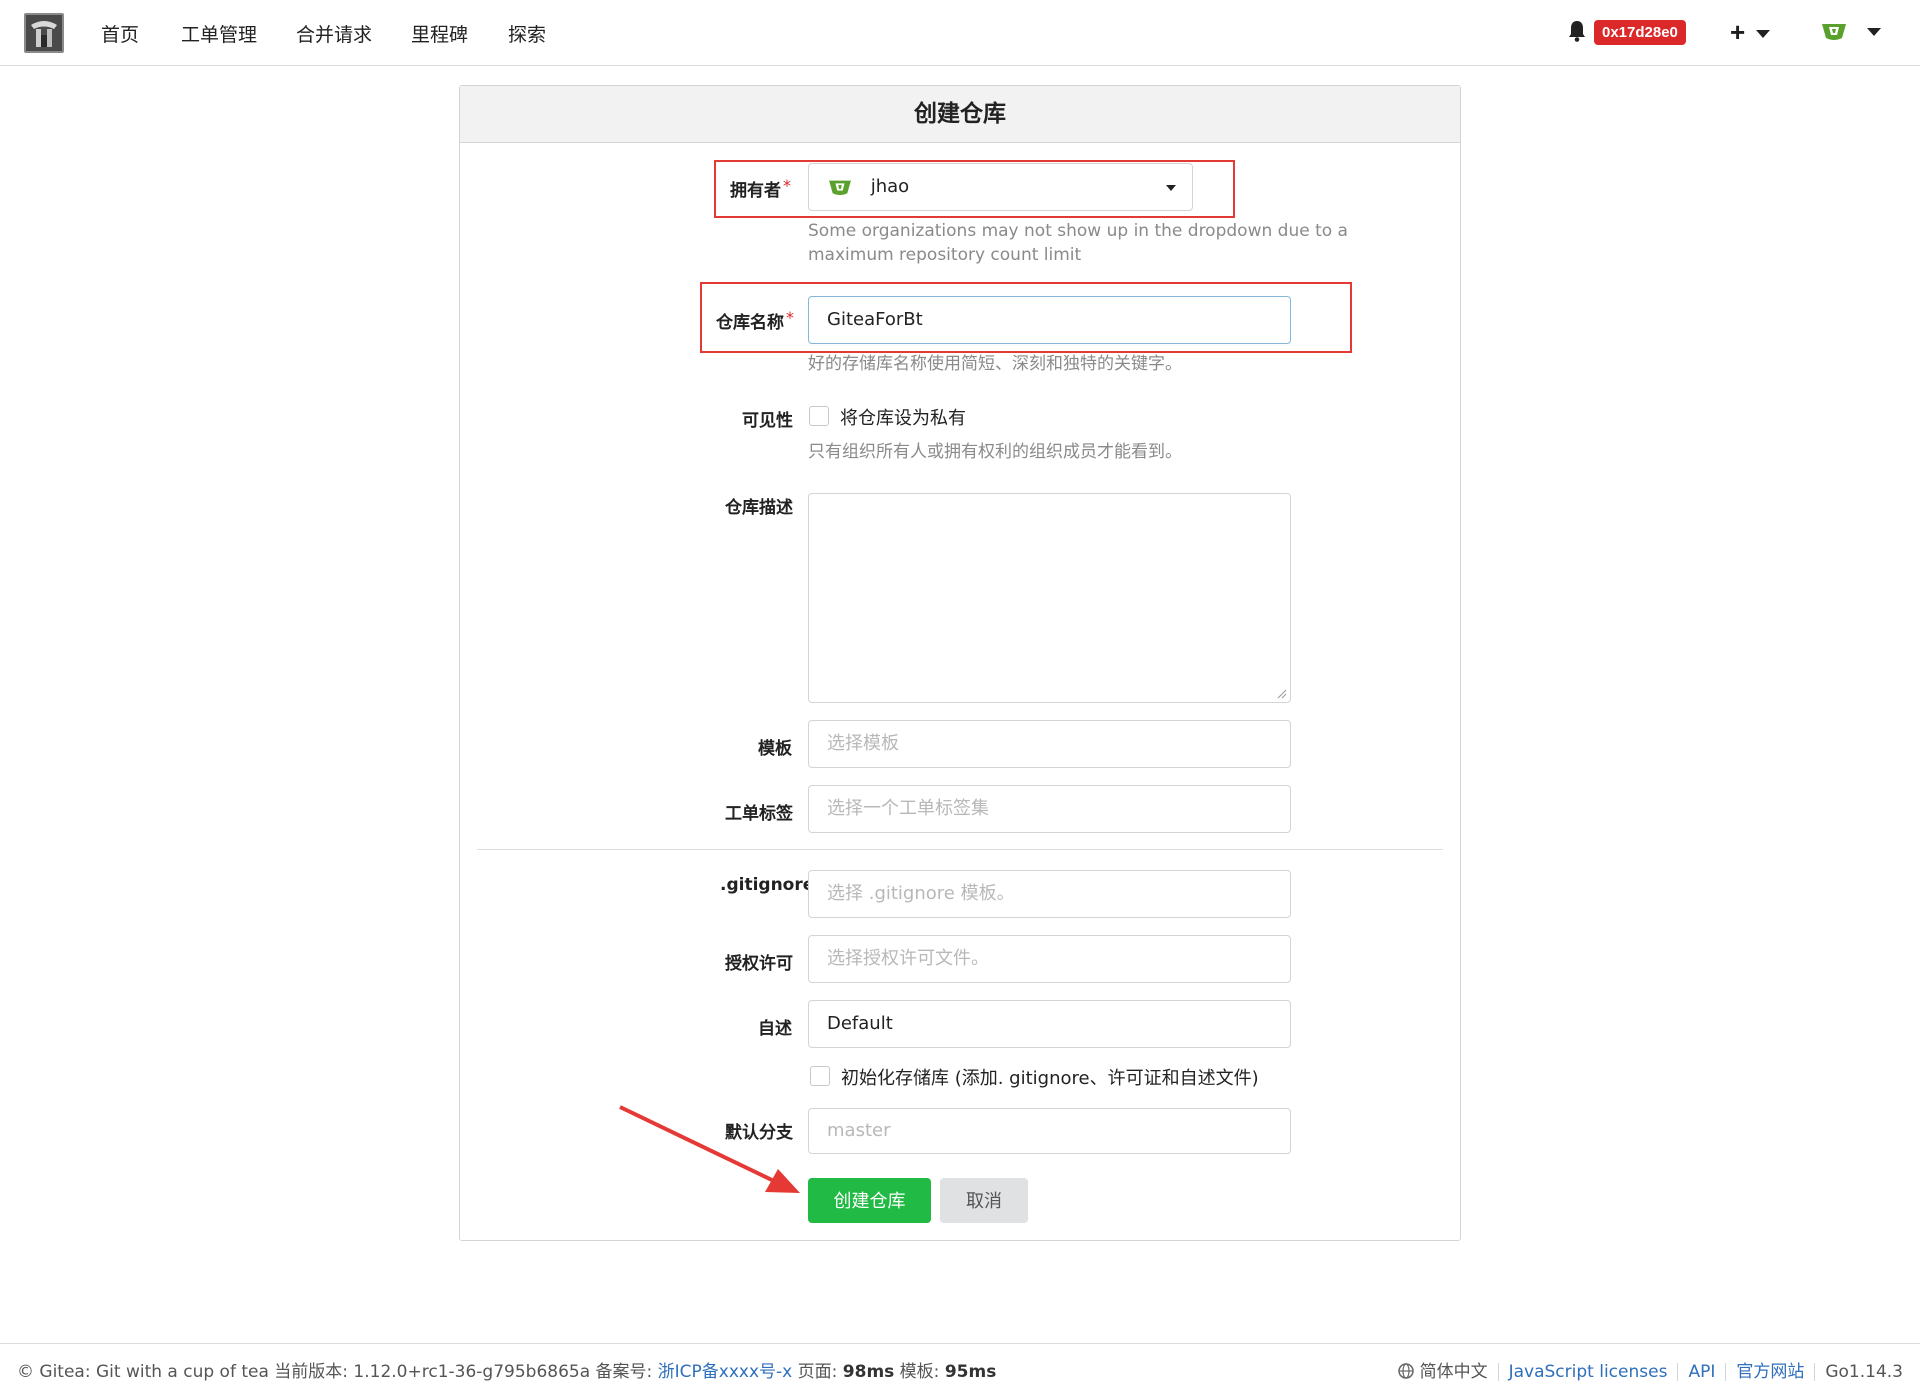  Describe the element at coordinates (1701, 1372) in the screenshot. I see `api-link: API` at that location.